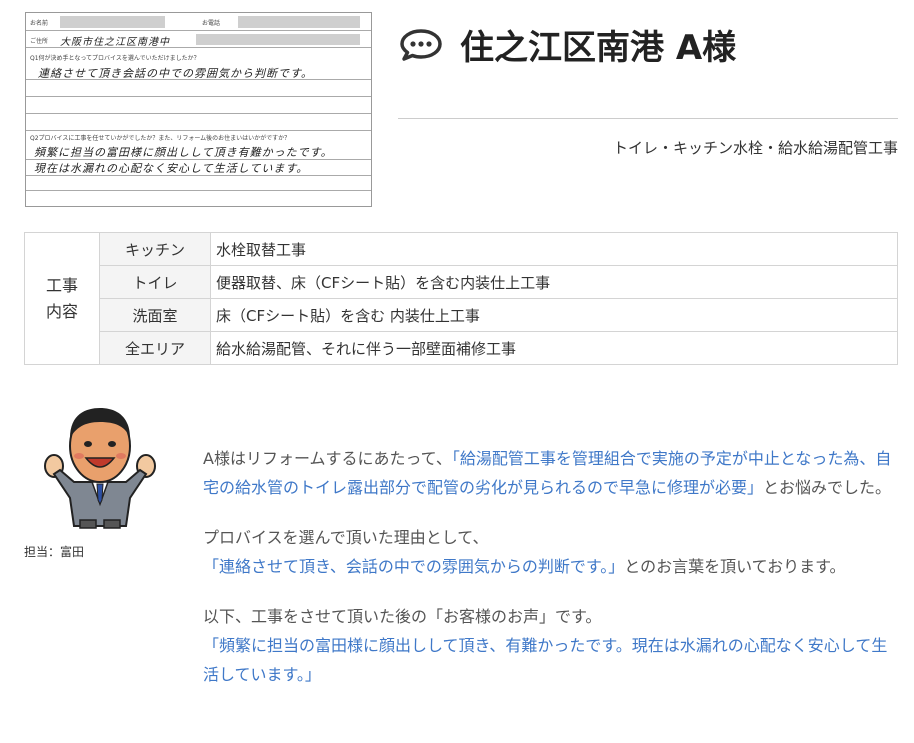 Image resolution: width=914 pixels, height=743 pixels. I want to click on redacted-name, so click(112, 22).